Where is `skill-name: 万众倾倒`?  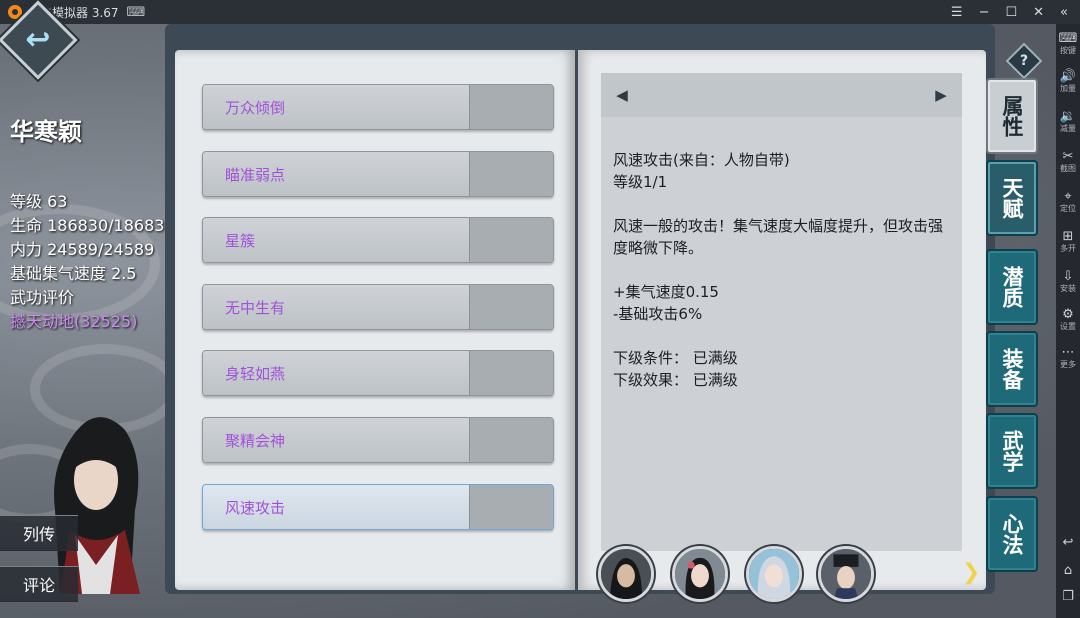 skill-name: 万众倾倒 is located at coordinates (336, 107).